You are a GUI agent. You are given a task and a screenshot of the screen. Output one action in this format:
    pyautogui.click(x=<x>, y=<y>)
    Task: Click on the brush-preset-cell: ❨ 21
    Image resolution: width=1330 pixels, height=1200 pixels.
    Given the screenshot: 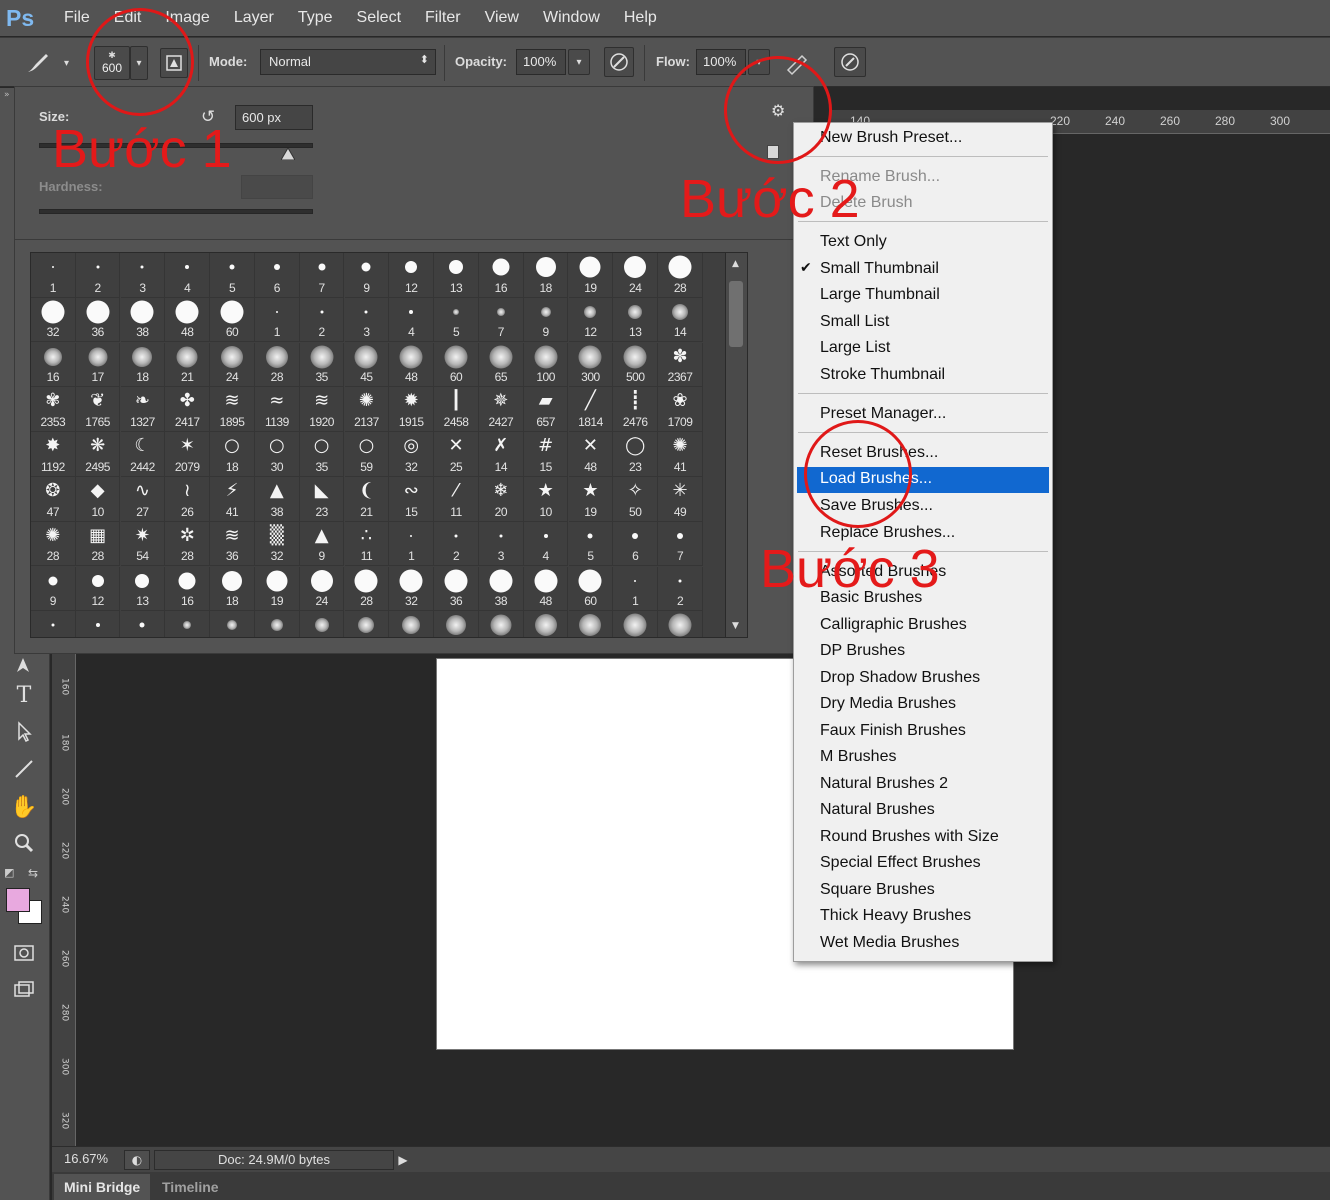 What is the action you would take?
    pyautogui.click(x=367, y=499)
    